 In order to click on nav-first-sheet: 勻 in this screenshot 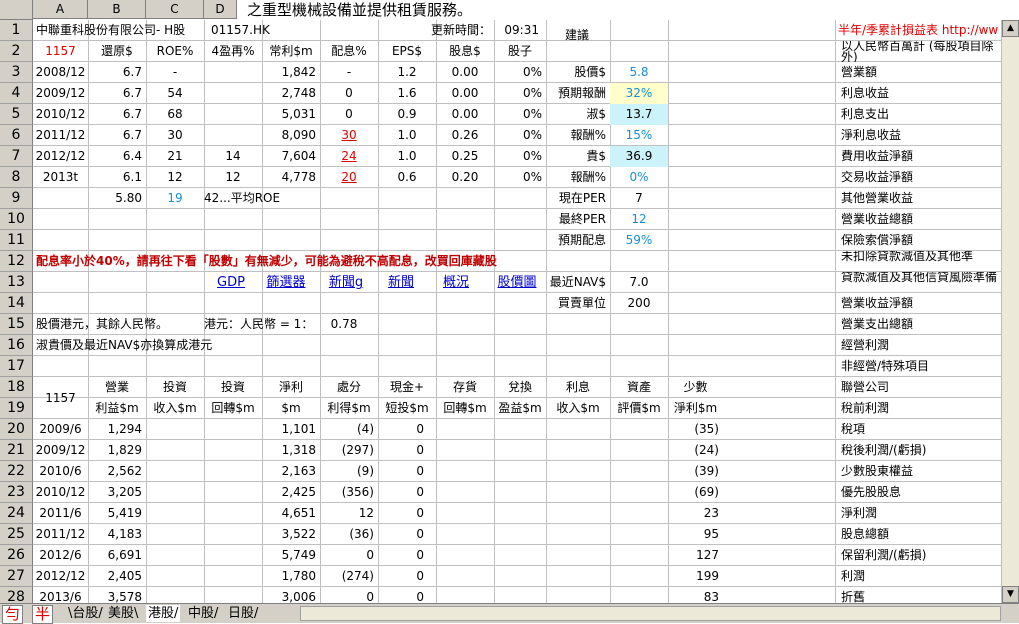, I will do `click(13, 614)`.